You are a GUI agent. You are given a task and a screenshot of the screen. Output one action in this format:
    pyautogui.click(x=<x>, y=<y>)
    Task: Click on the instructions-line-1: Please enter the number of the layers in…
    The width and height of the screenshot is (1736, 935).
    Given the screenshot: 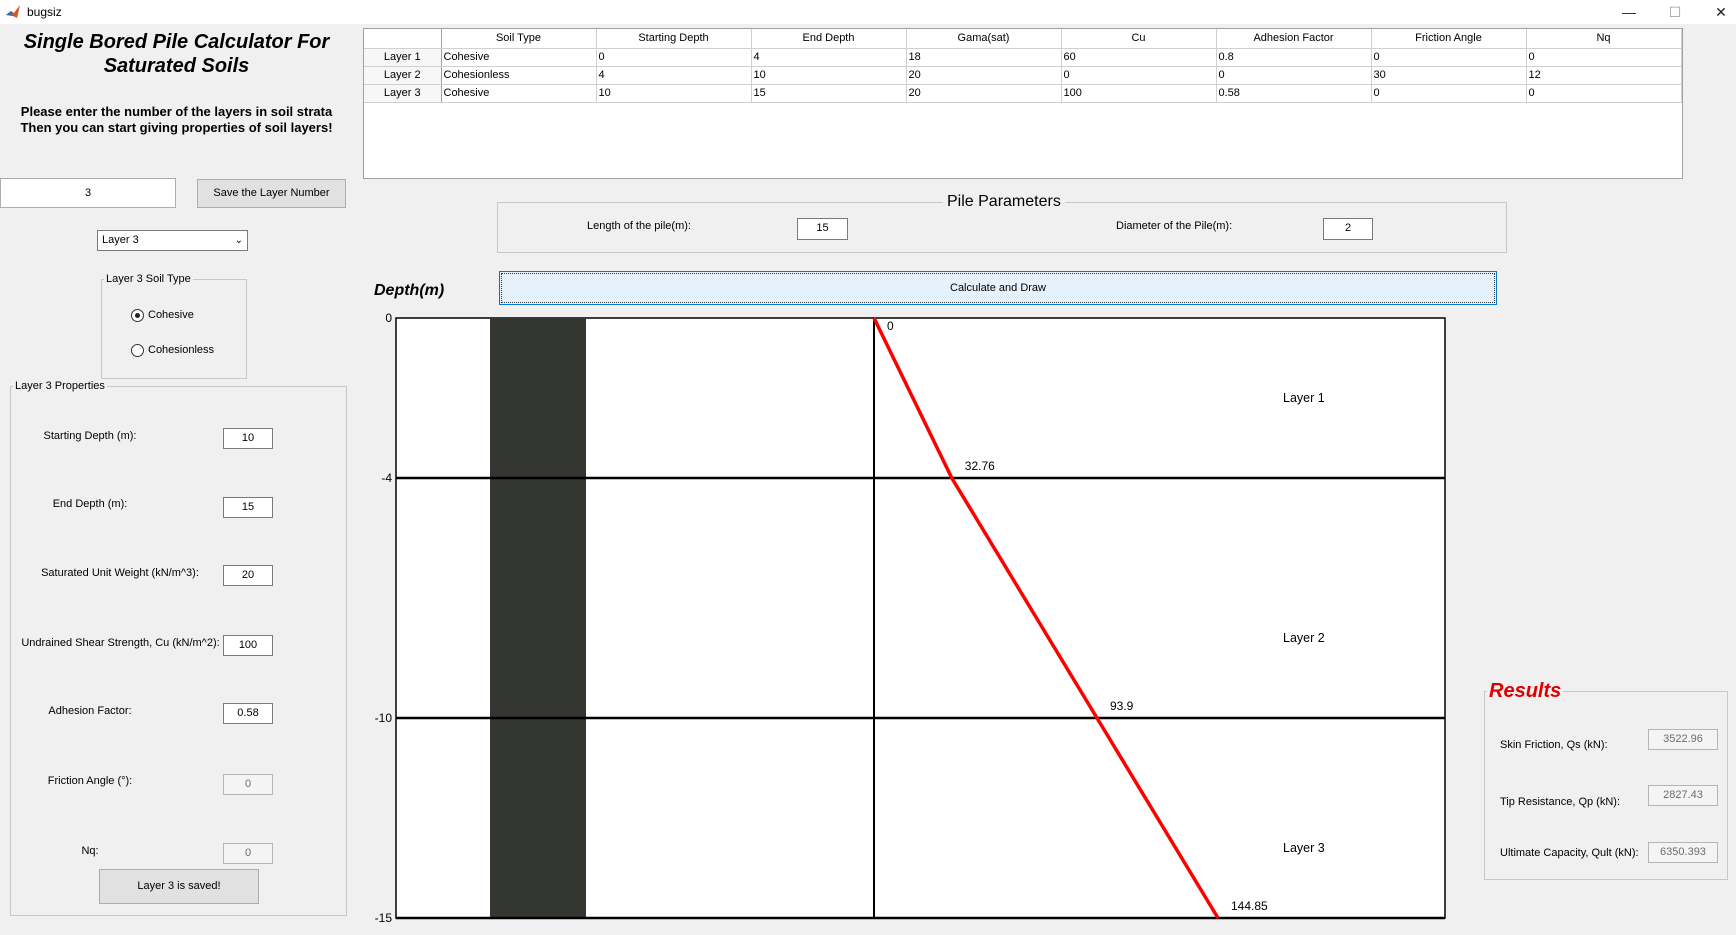 What is the action you would take?
    pyautogui.click(x=176, y=111)
    